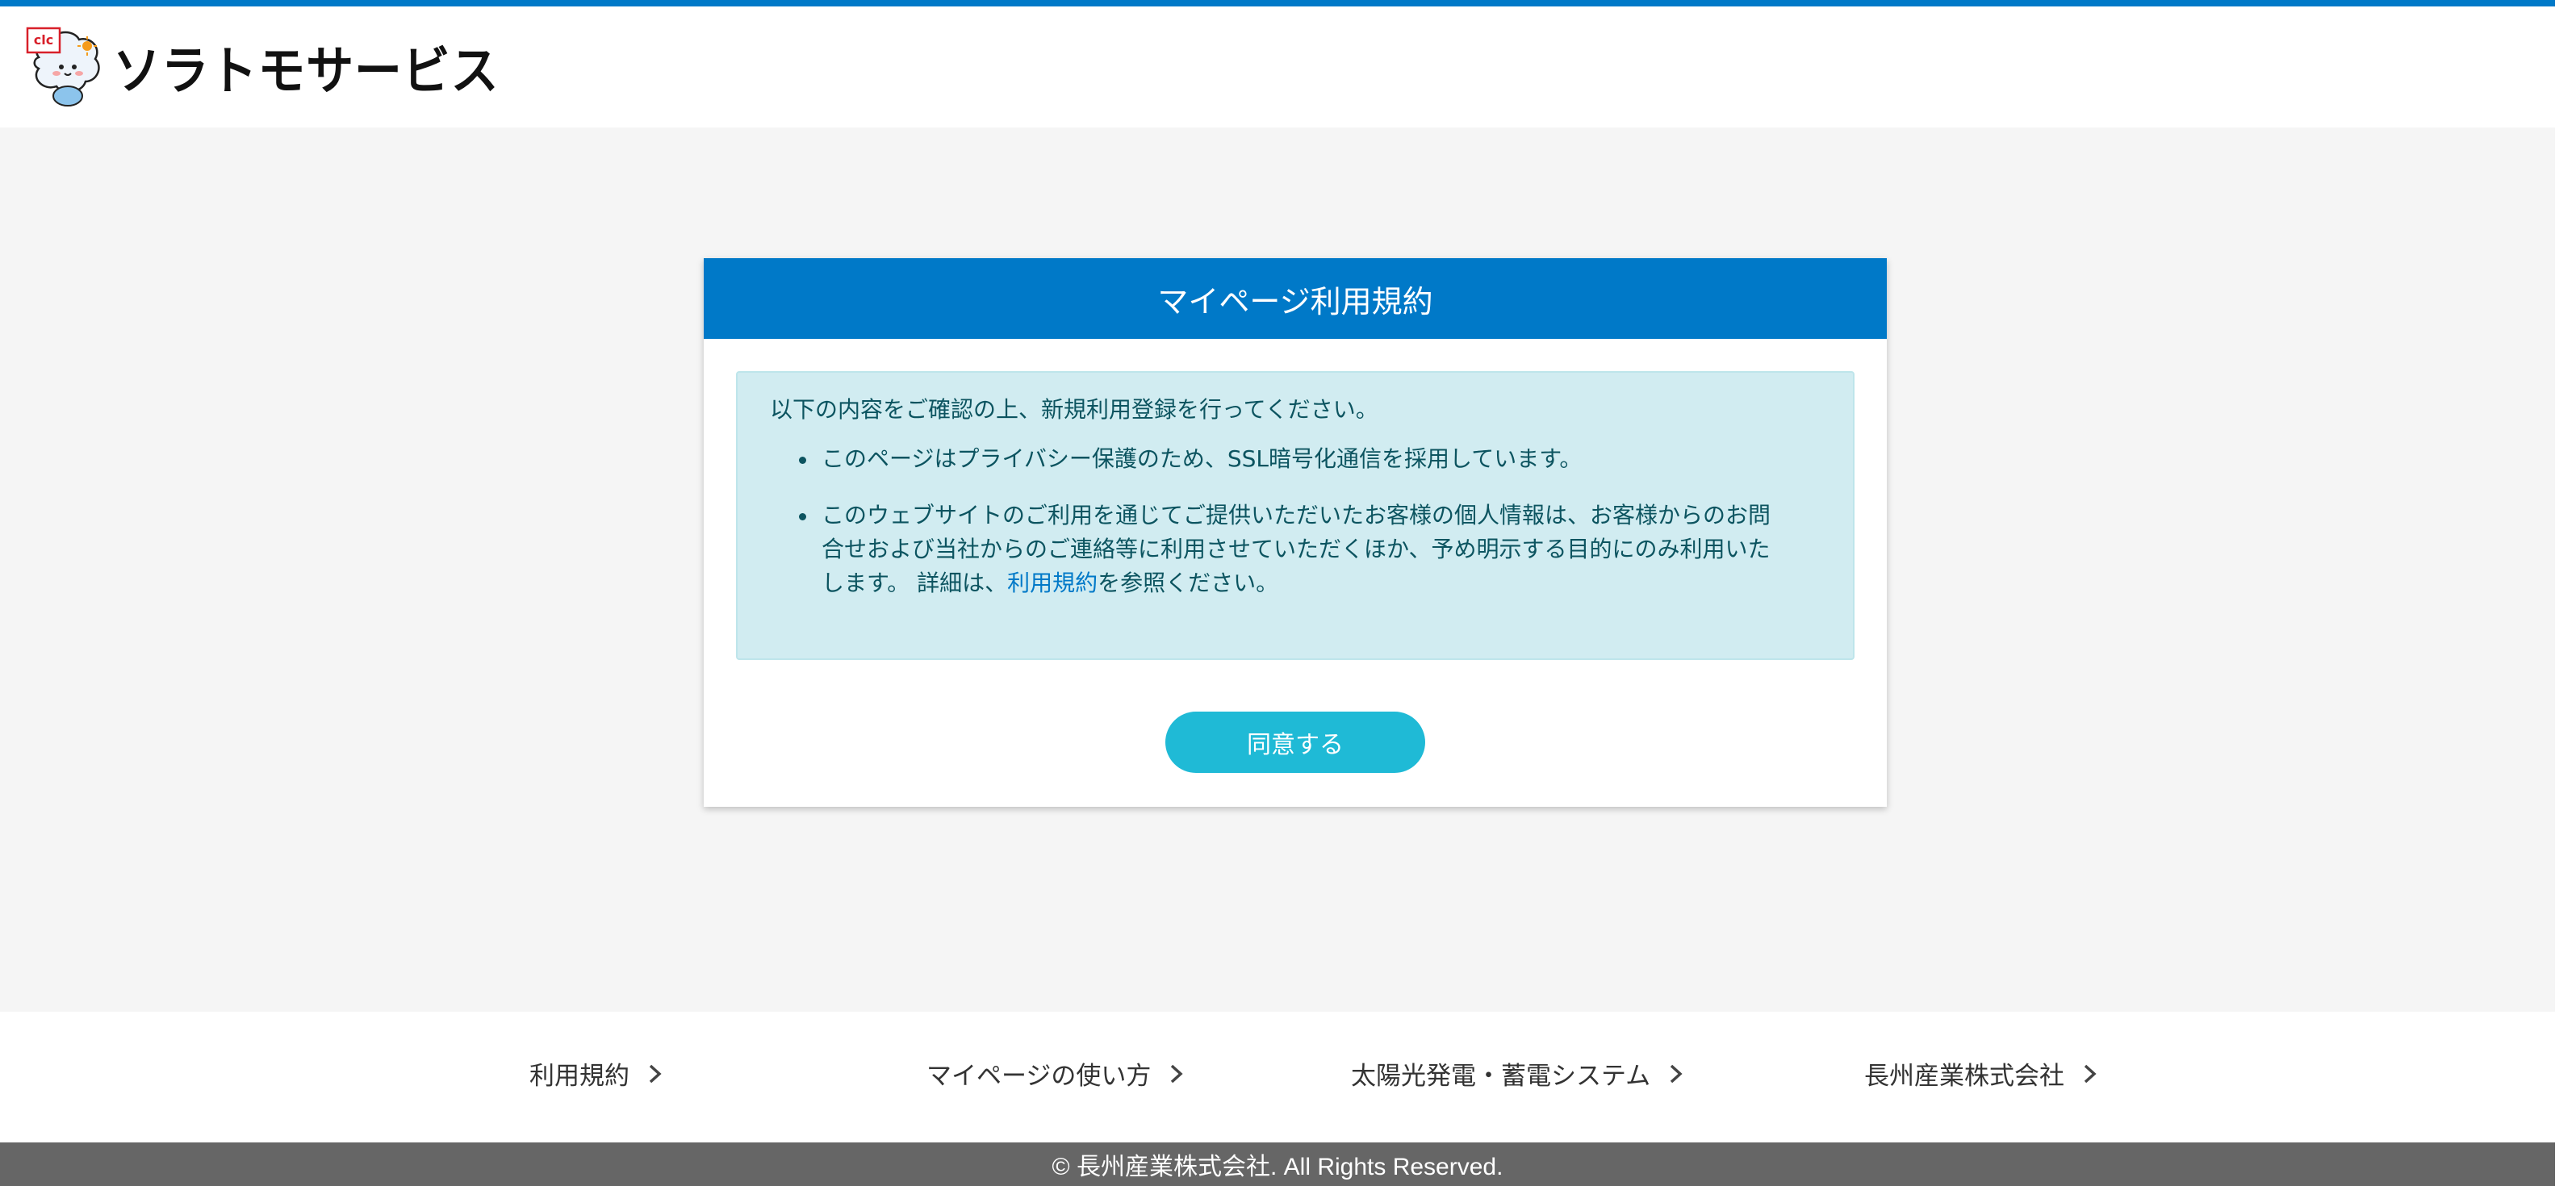  I want to click on ssl-text: このページはプライバシー保護のため、SSL暗号化通信を採用しています。, so click(1202, 458).